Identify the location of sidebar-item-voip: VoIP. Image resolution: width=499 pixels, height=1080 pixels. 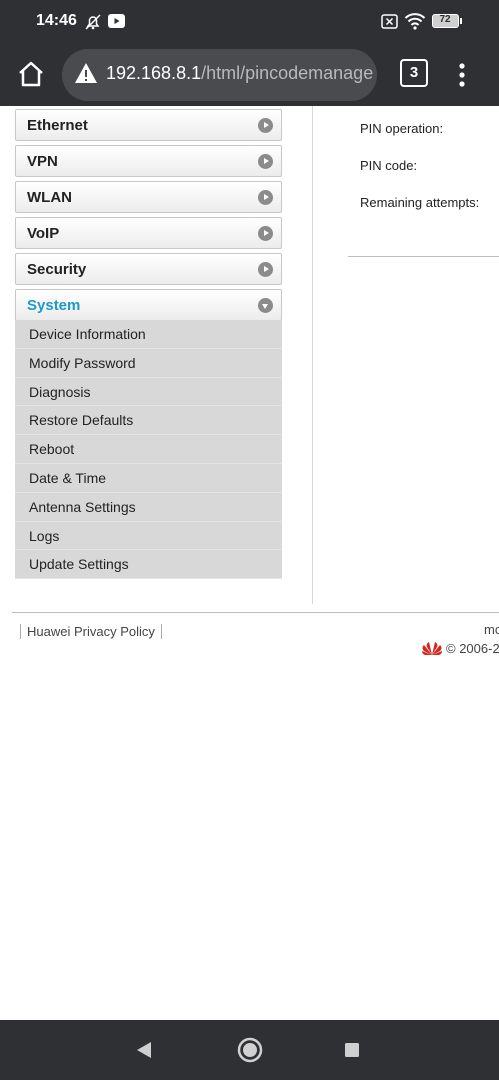
(148, 233).